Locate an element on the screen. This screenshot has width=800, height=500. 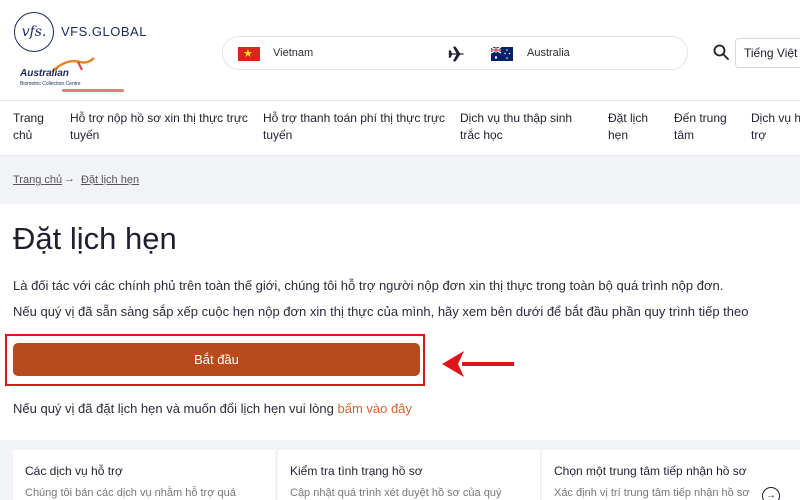
card-title: Kiểm tra tình trạng hồ sơ is located at coordinates (356, 471).